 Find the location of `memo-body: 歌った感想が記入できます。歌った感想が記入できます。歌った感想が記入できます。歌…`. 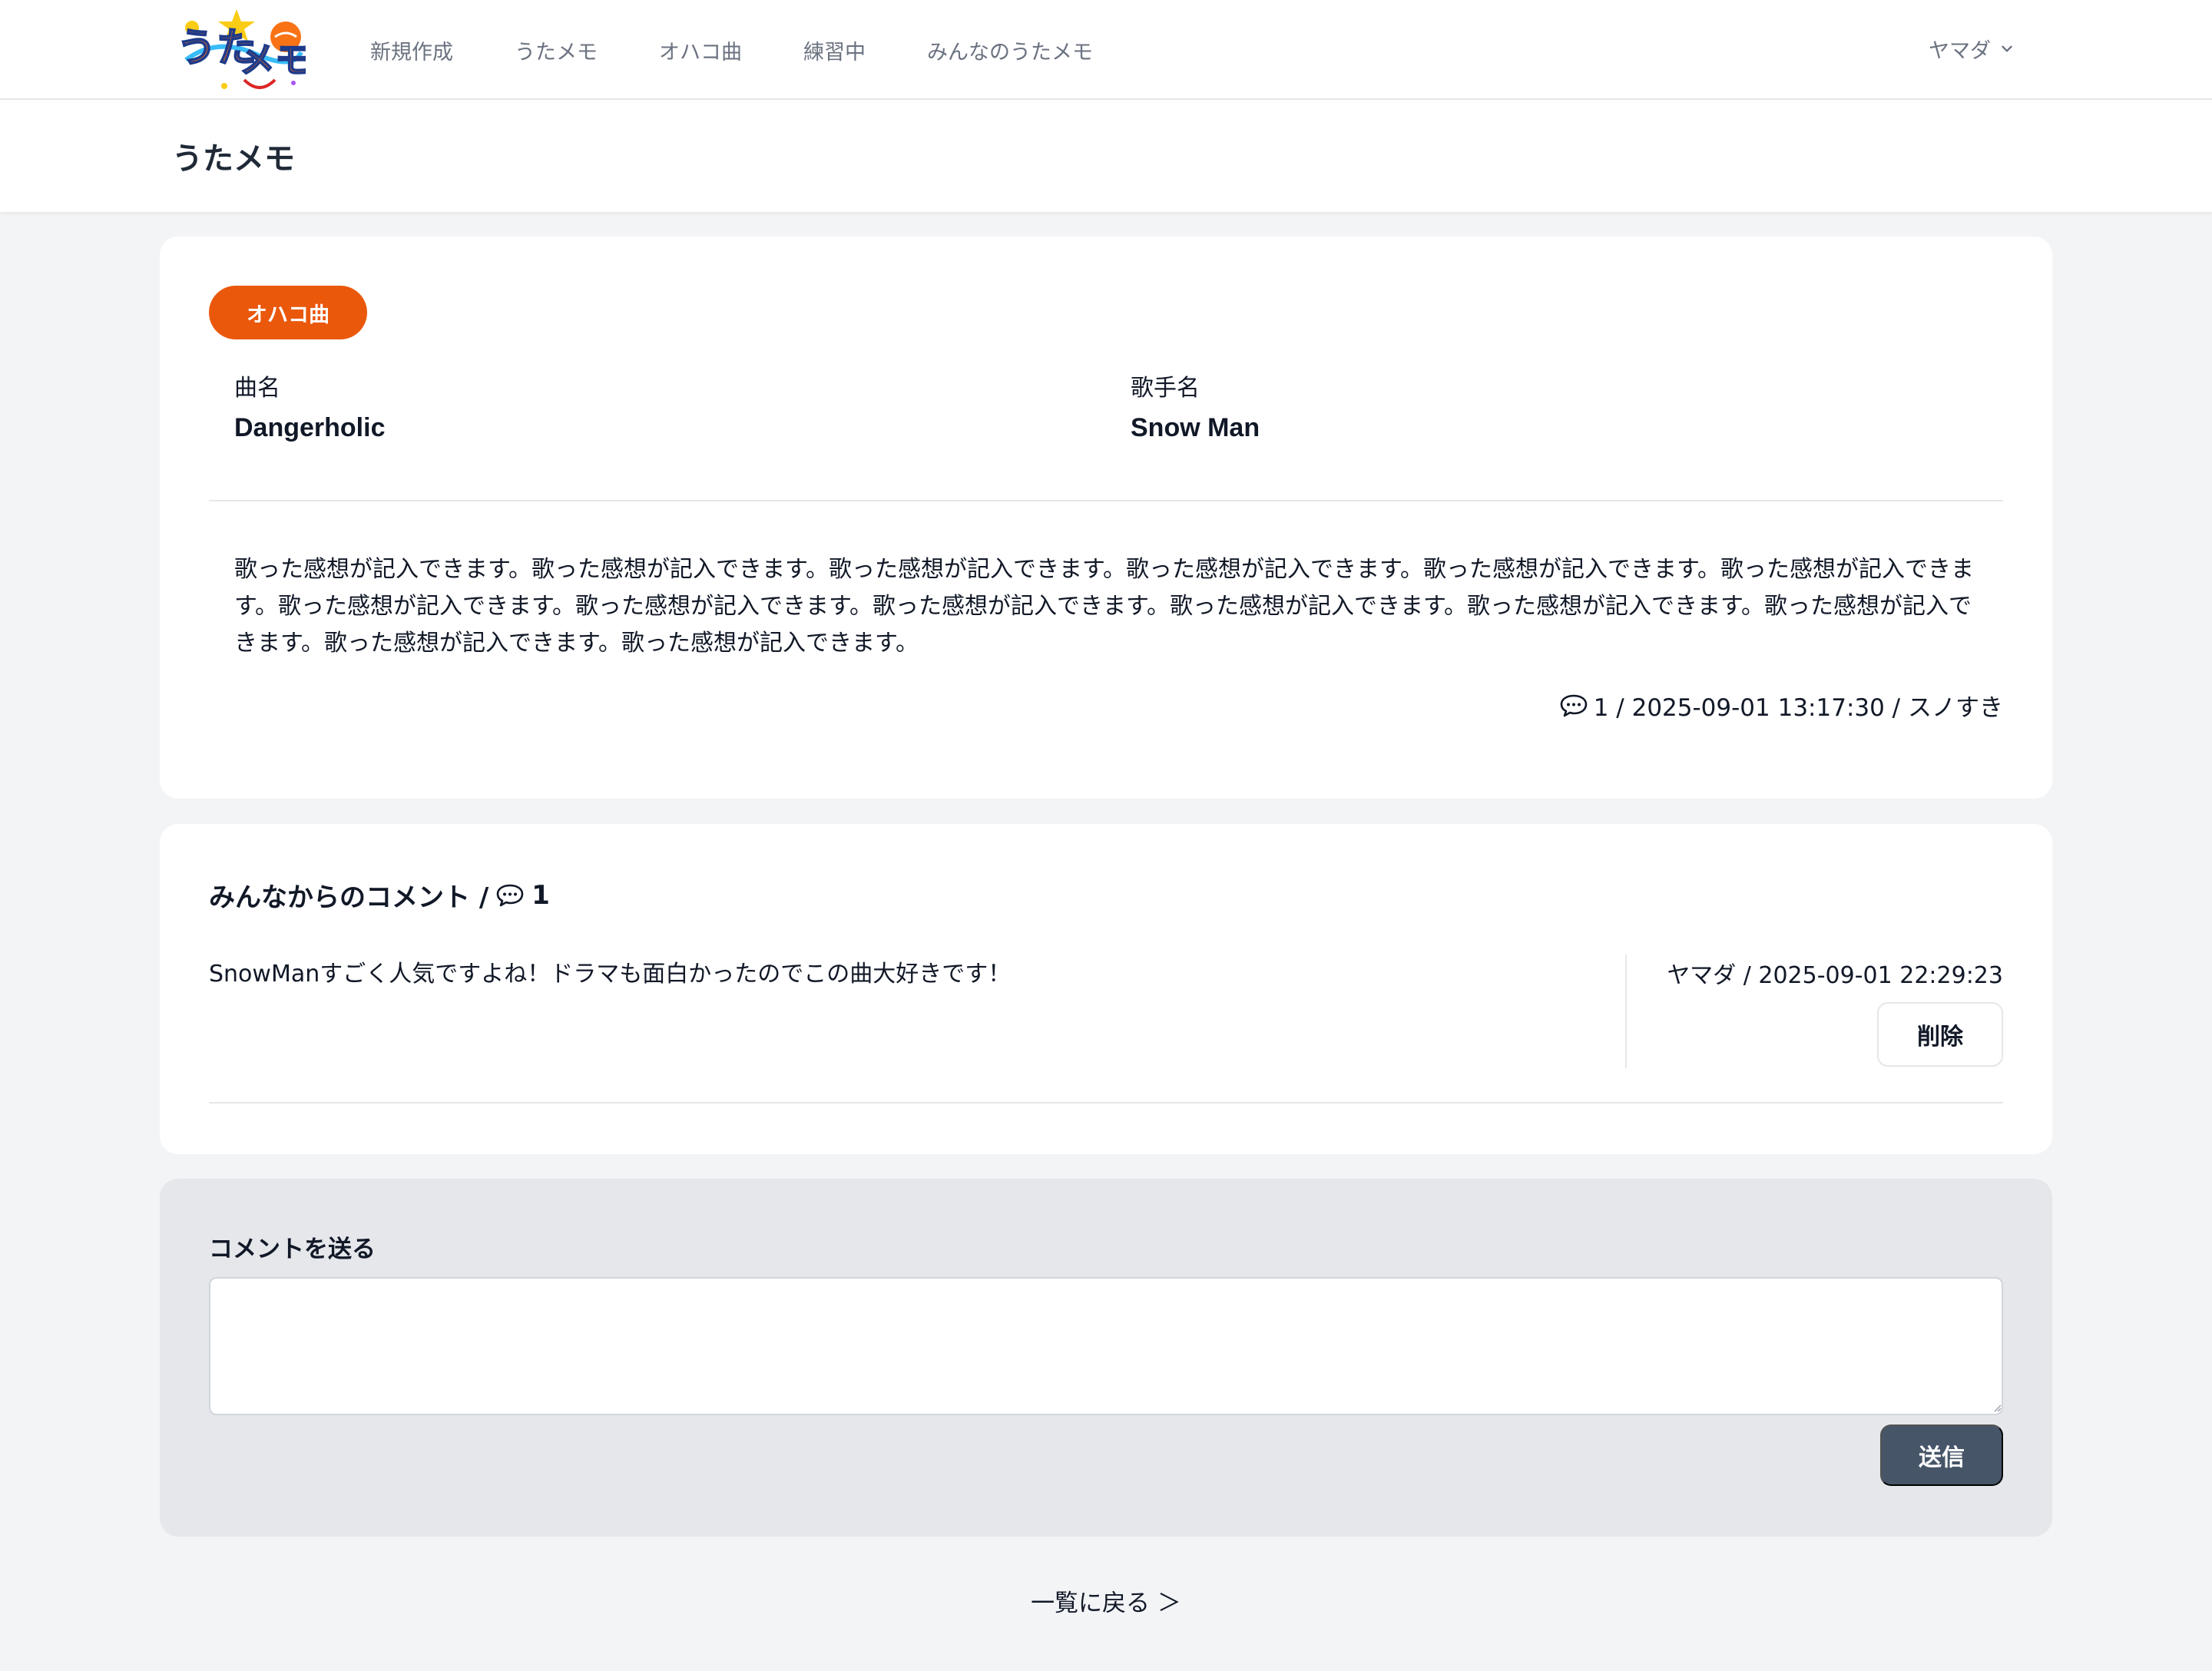

memo-body: 歌った感想が記入できます。歌った感想が記入できます。歌った感想が記入できます。歌… is located at coordinates (1104, 606).